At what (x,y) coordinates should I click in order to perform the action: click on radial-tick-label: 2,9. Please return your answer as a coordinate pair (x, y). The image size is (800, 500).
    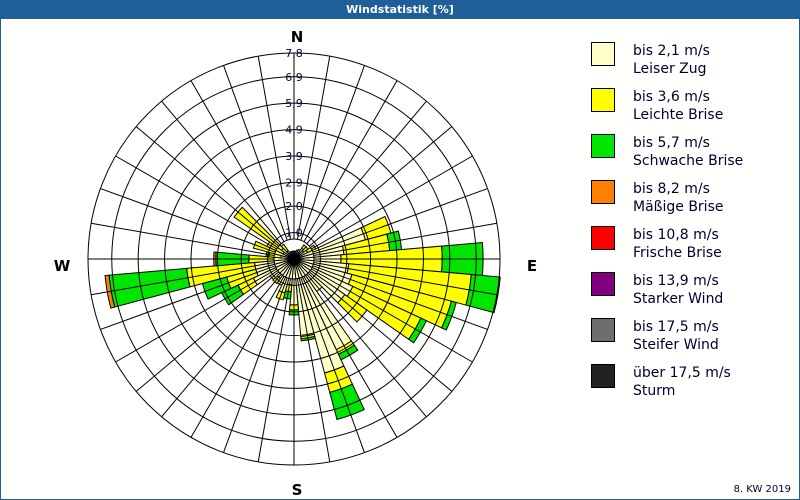
    Looking at the image, I should click on (294, 182).